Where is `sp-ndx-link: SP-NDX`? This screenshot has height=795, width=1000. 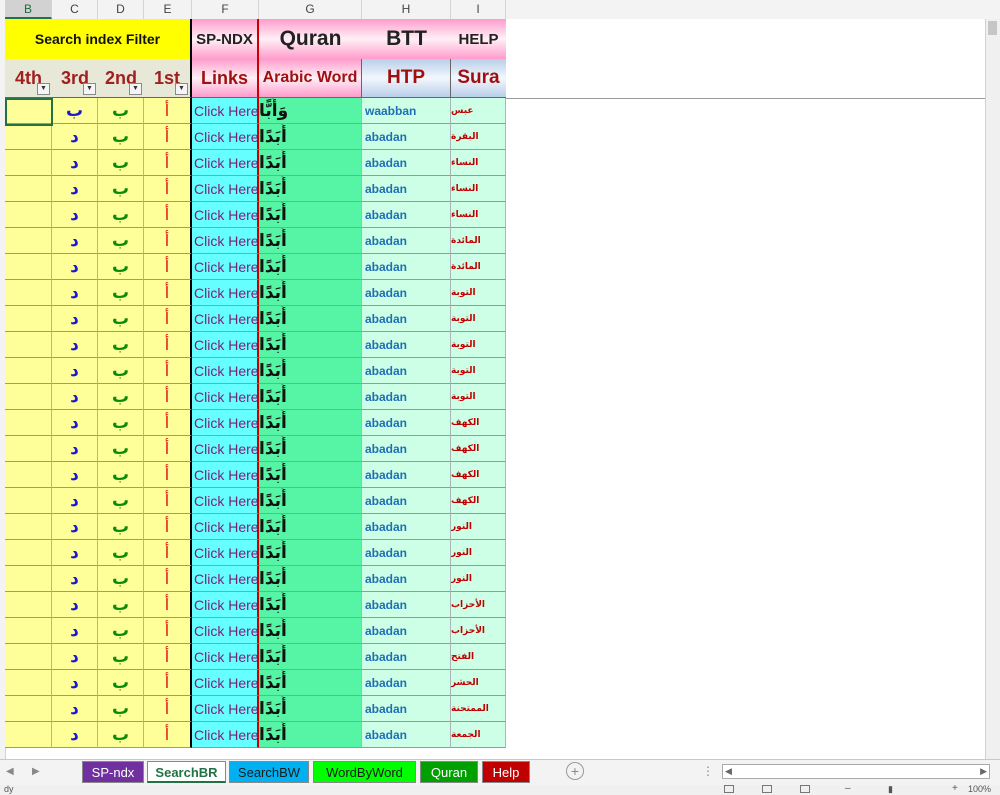
sp-ndx-link: SP-NDX is located at coordinates (225, 39).